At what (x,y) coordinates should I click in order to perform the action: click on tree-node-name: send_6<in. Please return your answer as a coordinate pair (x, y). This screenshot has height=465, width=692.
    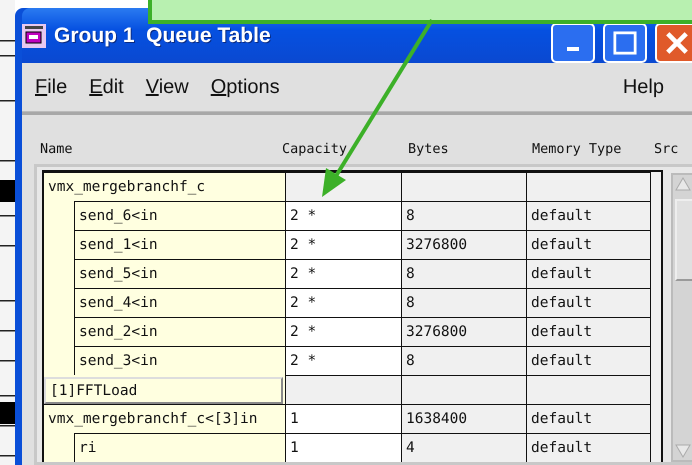
    Looking at the image, I should click on (179, 215).